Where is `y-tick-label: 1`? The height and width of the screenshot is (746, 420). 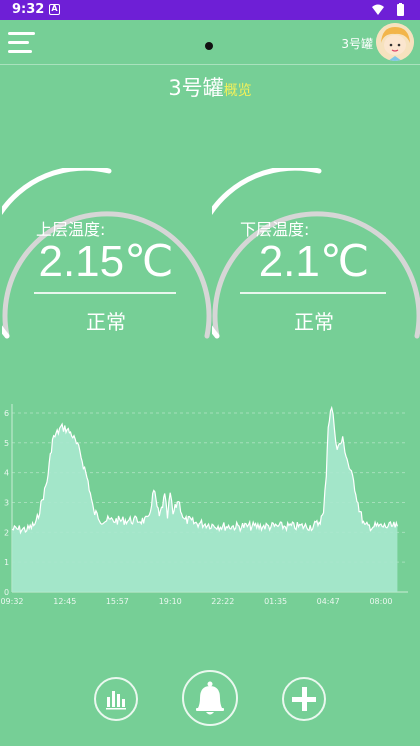
y-tick-label: 1 is located at coordinates (6, 562).